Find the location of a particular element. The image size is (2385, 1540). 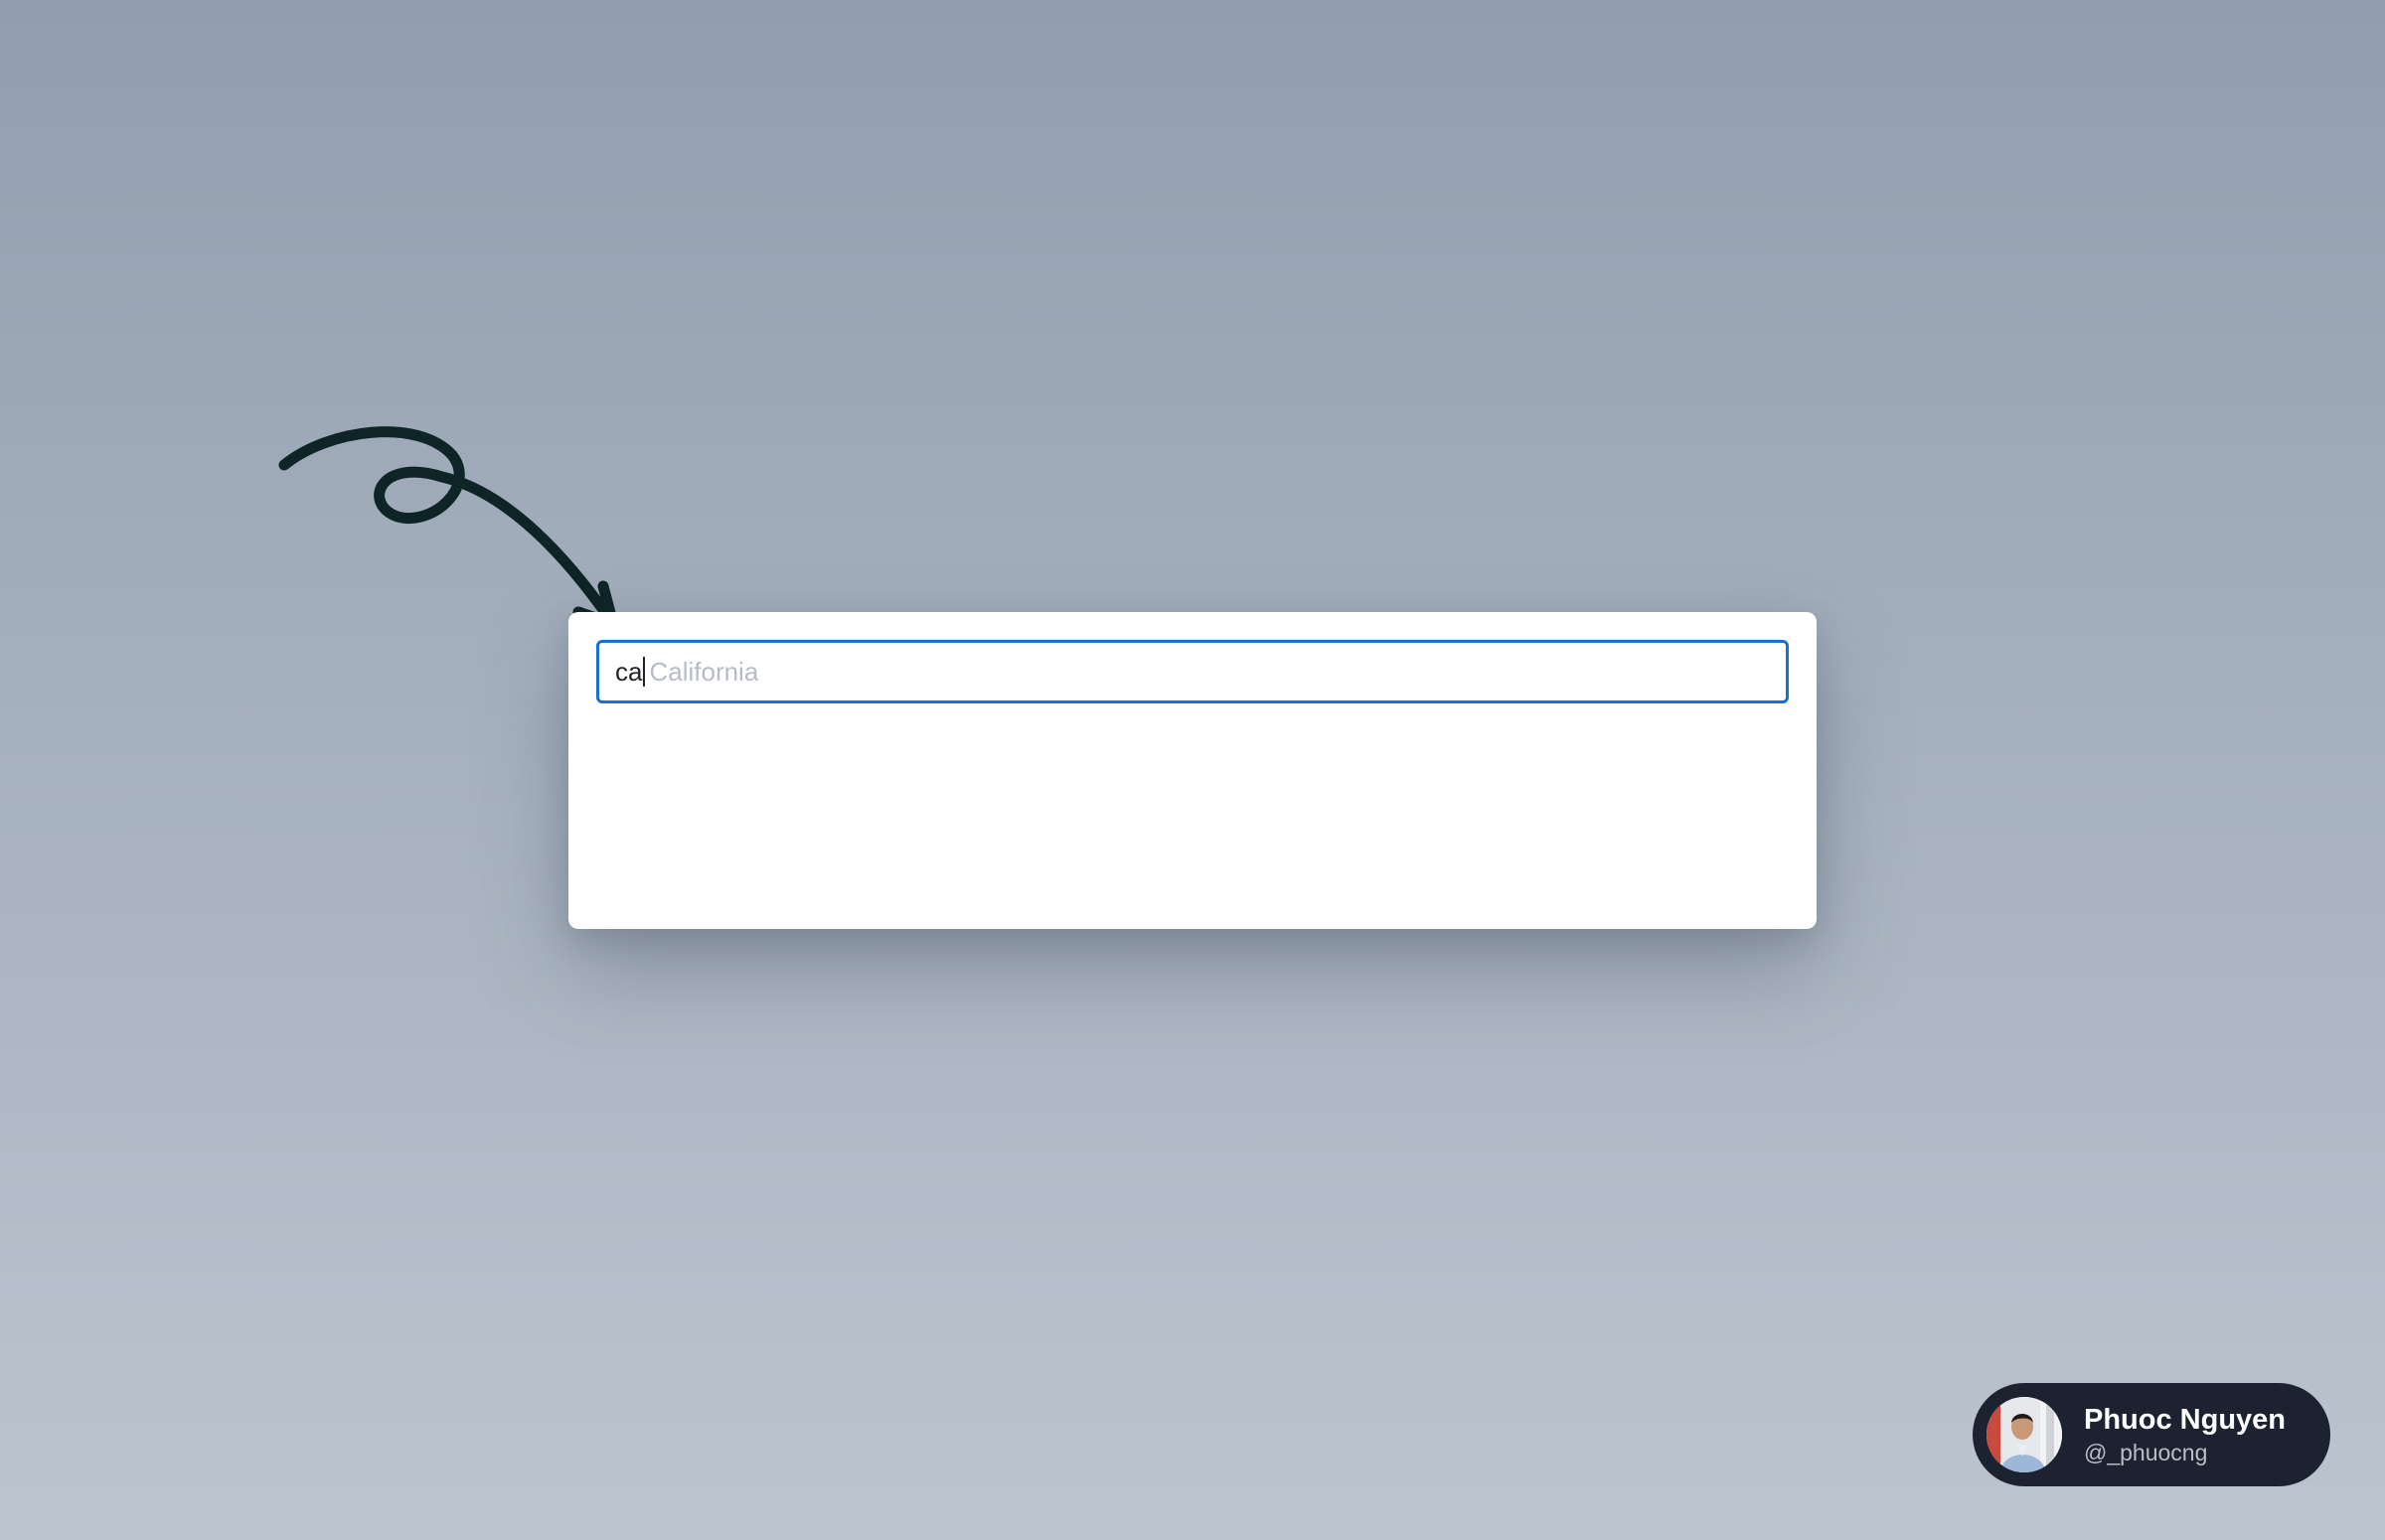

autocomplete-card: ca California is located at coordinates (1192, 770).